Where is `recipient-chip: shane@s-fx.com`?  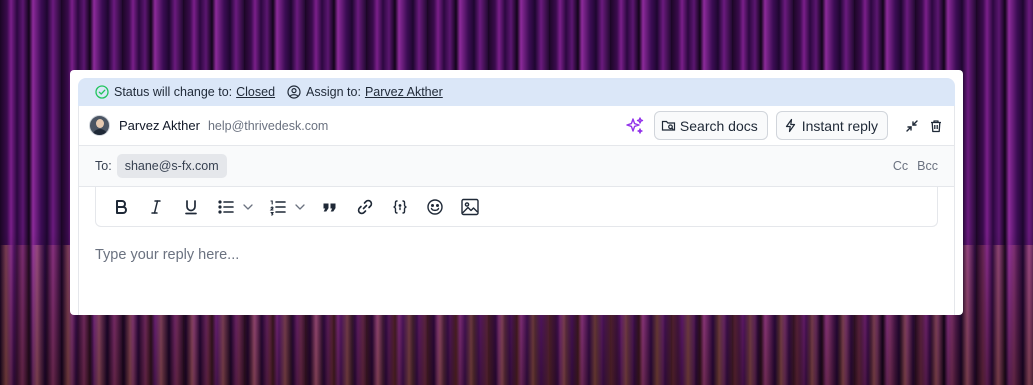
recipient-chip: shane@s-fx.com is located at coordinates (171, 166).